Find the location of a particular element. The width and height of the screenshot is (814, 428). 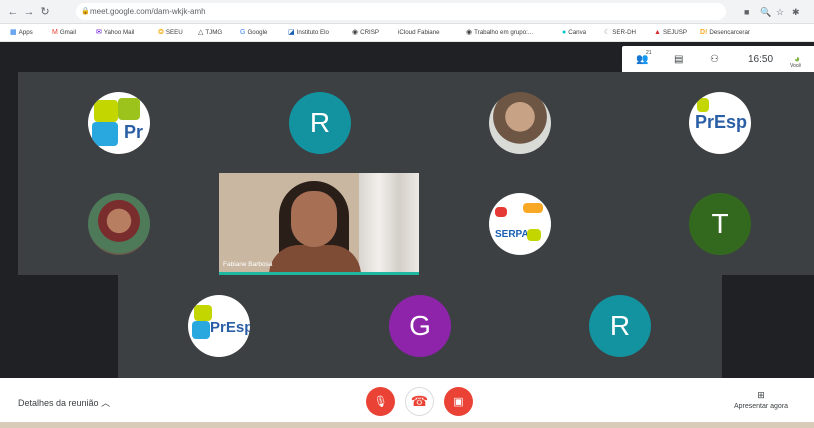

participant-count: 21 is located at coordinates (649, 53).